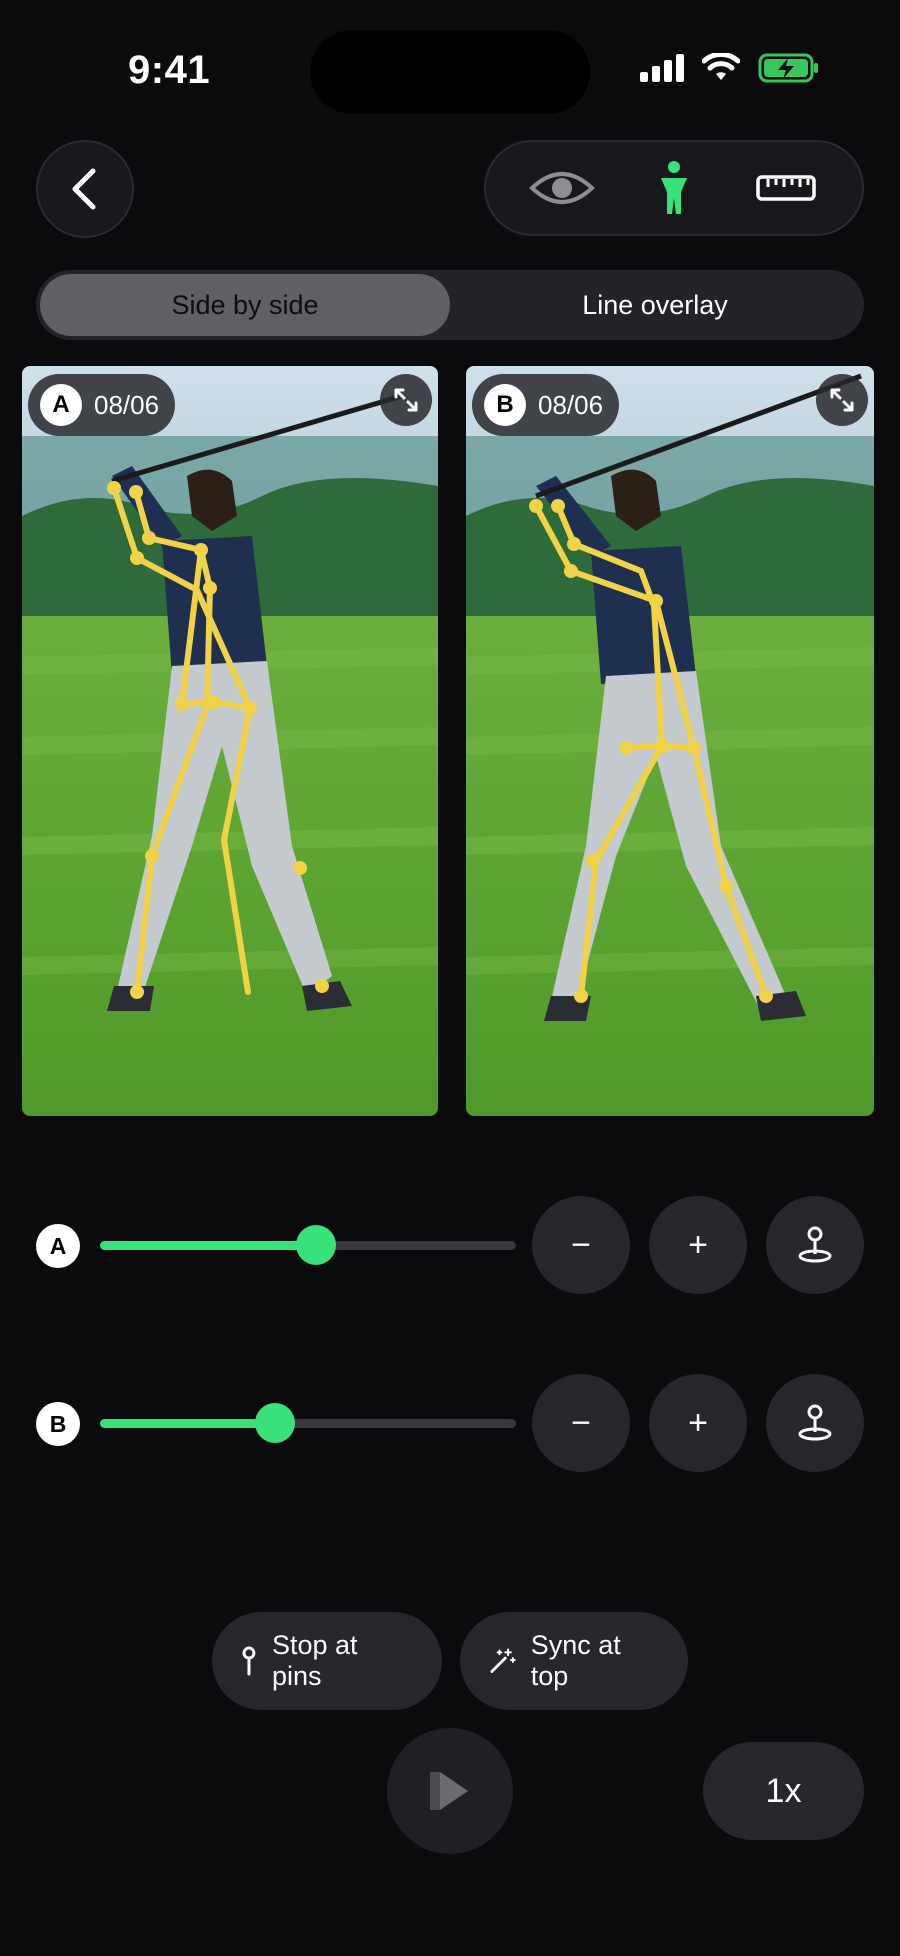 Image resolution: width=900 pixels, height=1956 pixels. I want to click on scrubber-track-b, so click(308, 1423).